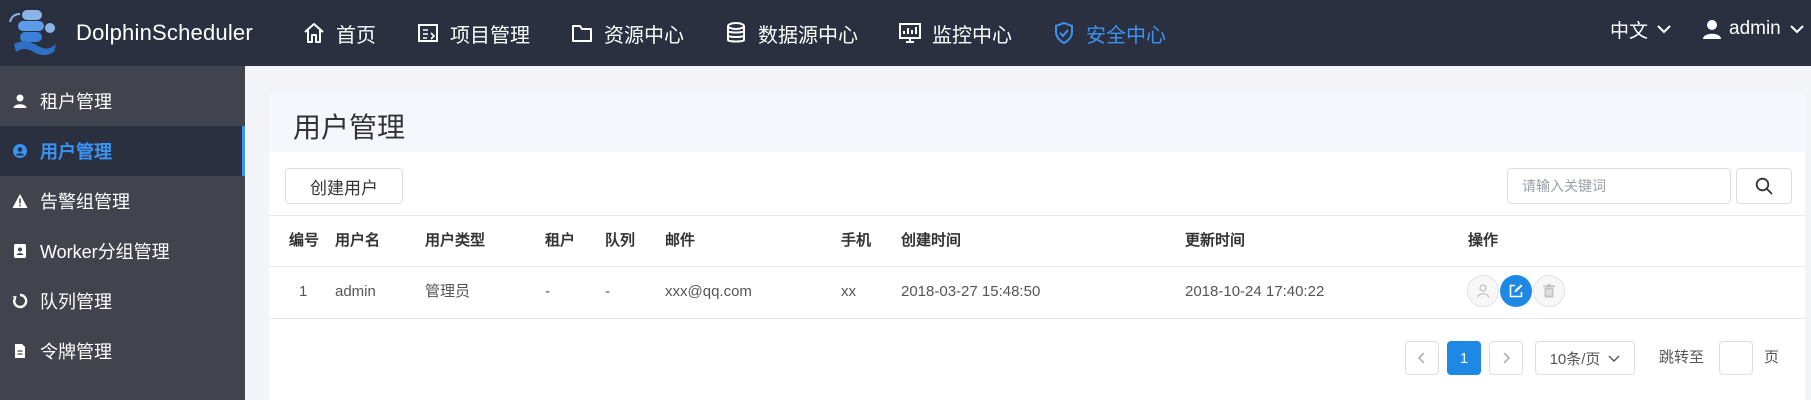  Describe the element at coordinates (910, 33) in the screenshot. I see `monitor-icon` at that location.